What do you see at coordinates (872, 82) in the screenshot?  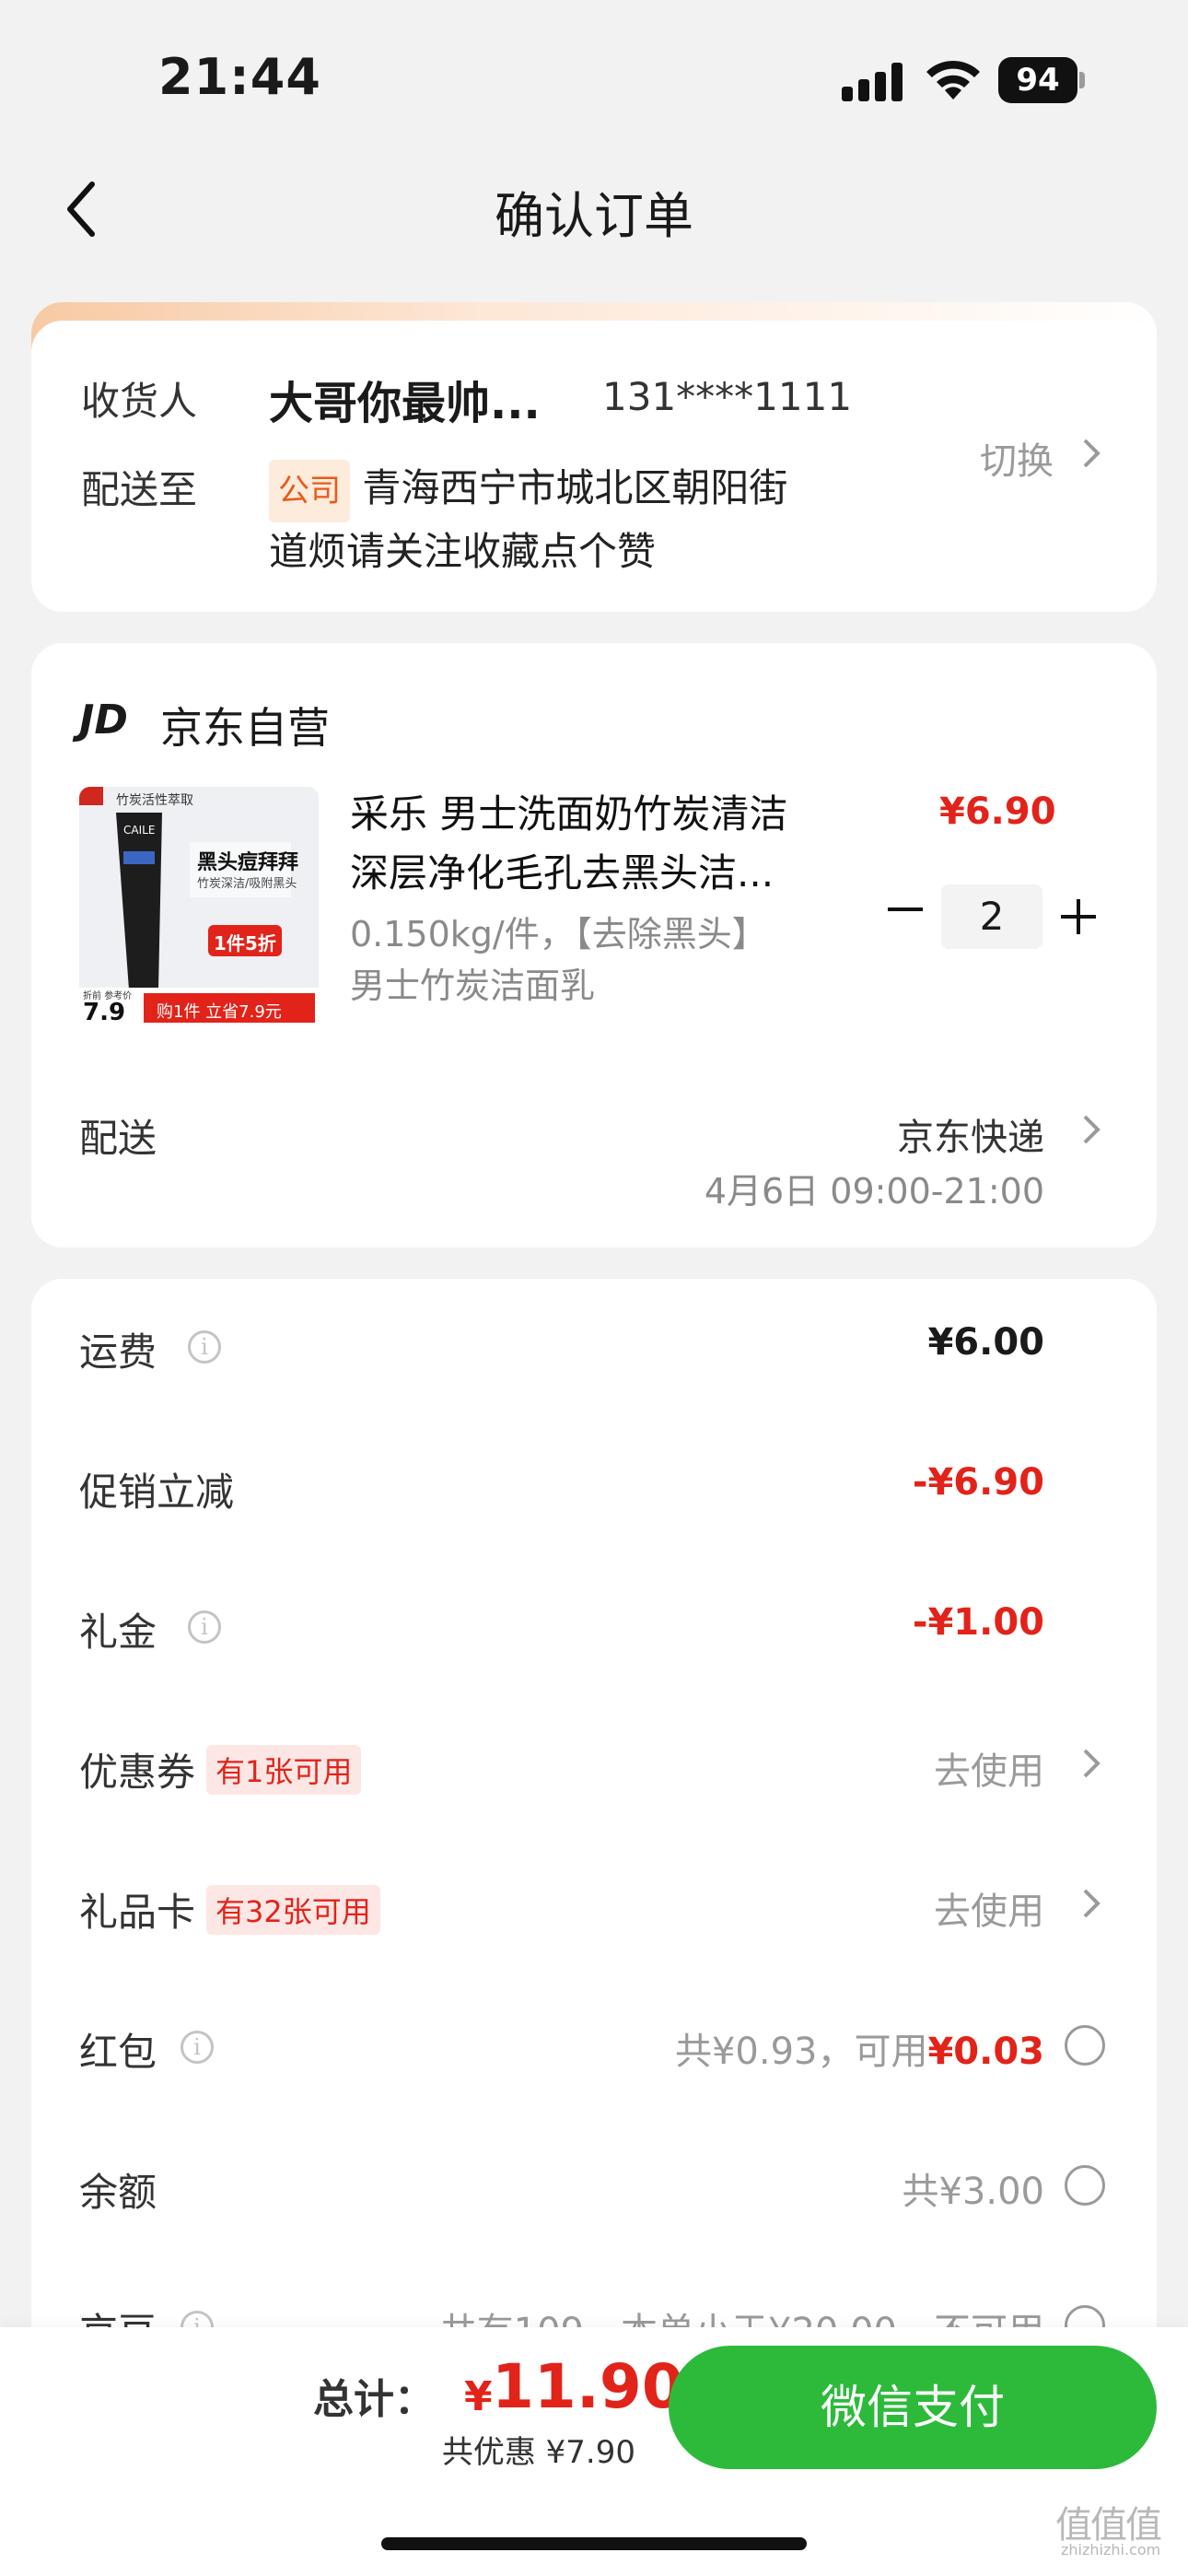 I see `signal-icon` at bounding box center [872, 82].